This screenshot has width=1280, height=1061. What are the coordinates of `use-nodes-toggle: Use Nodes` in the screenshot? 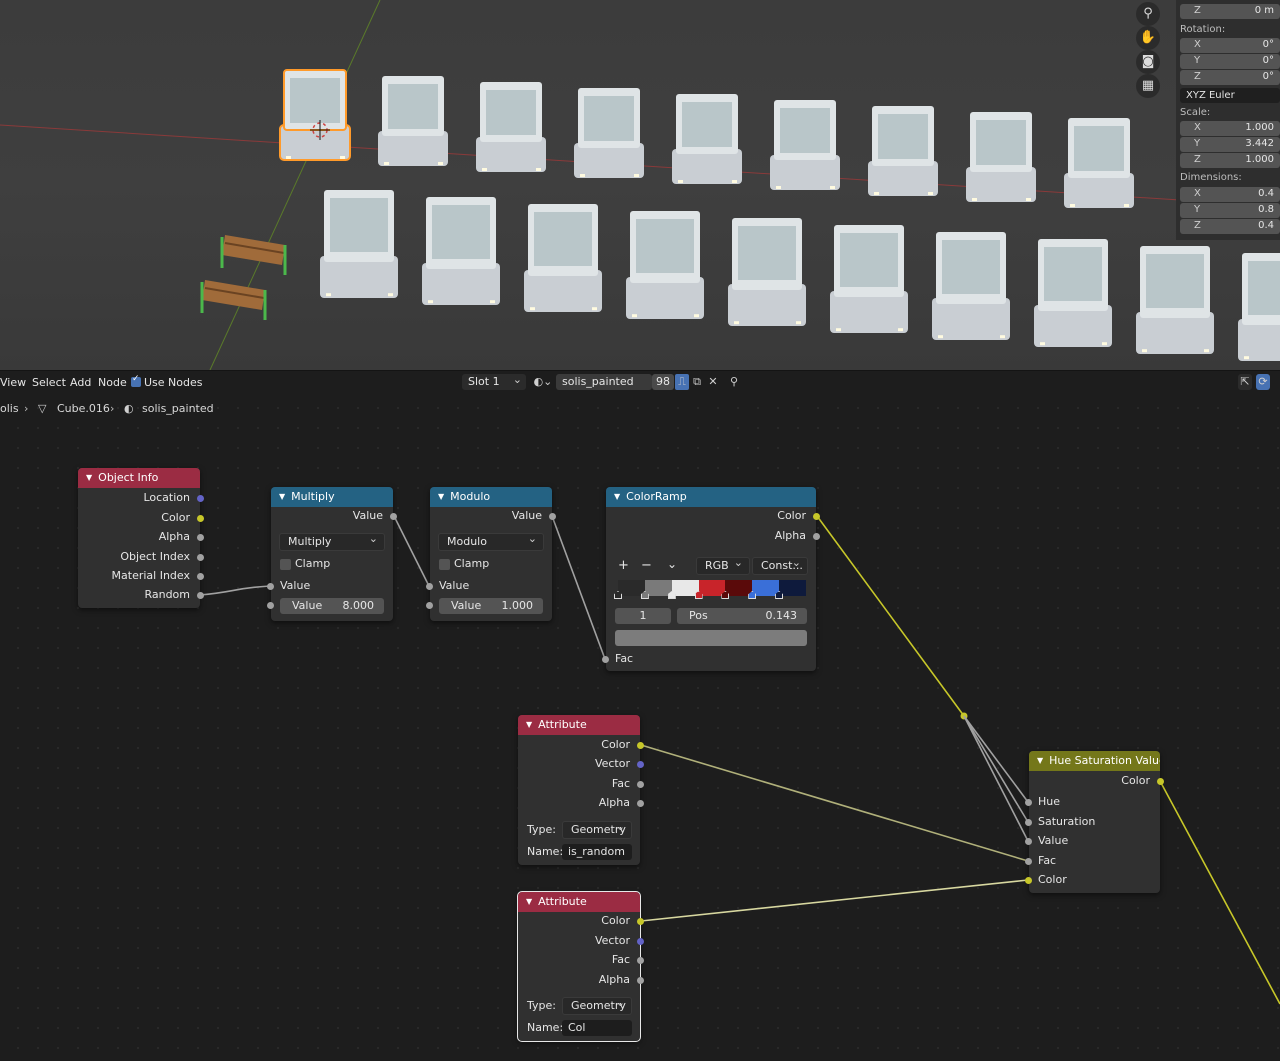 It's located at (167, 381).